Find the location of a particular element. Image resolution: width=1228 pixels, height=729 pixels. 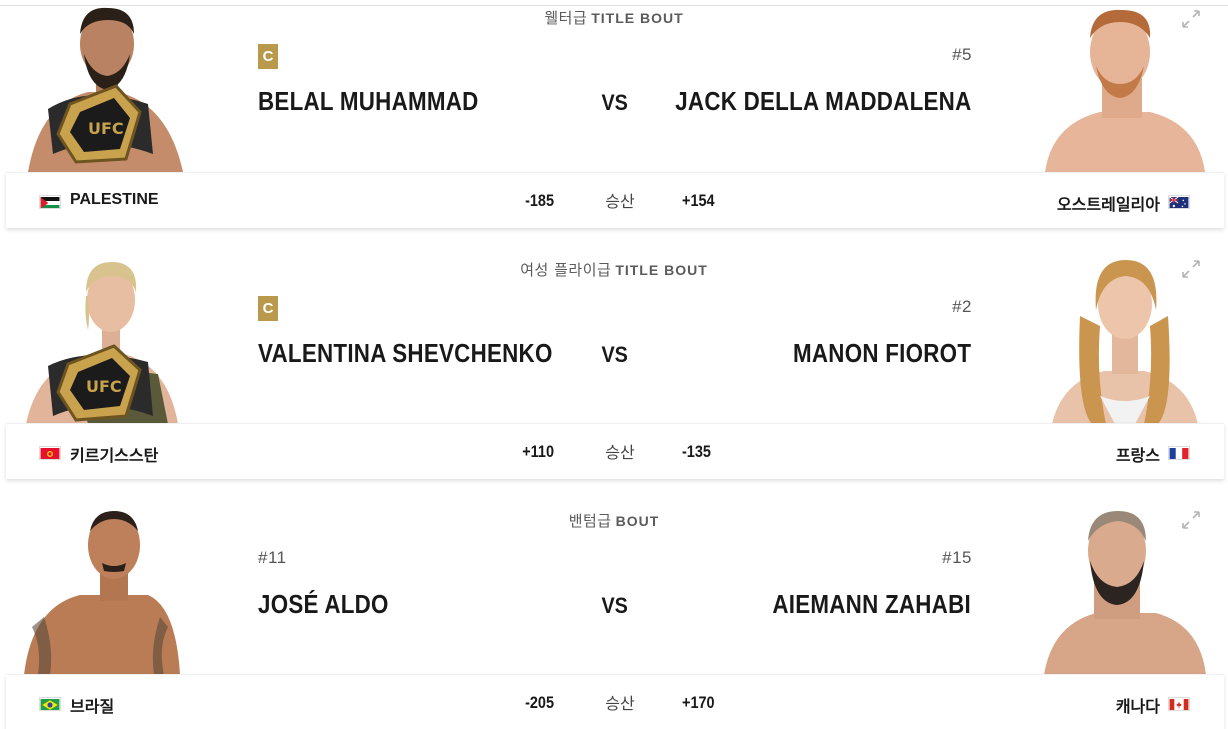

odds-right: +154 is located at coordinates (698, 200).